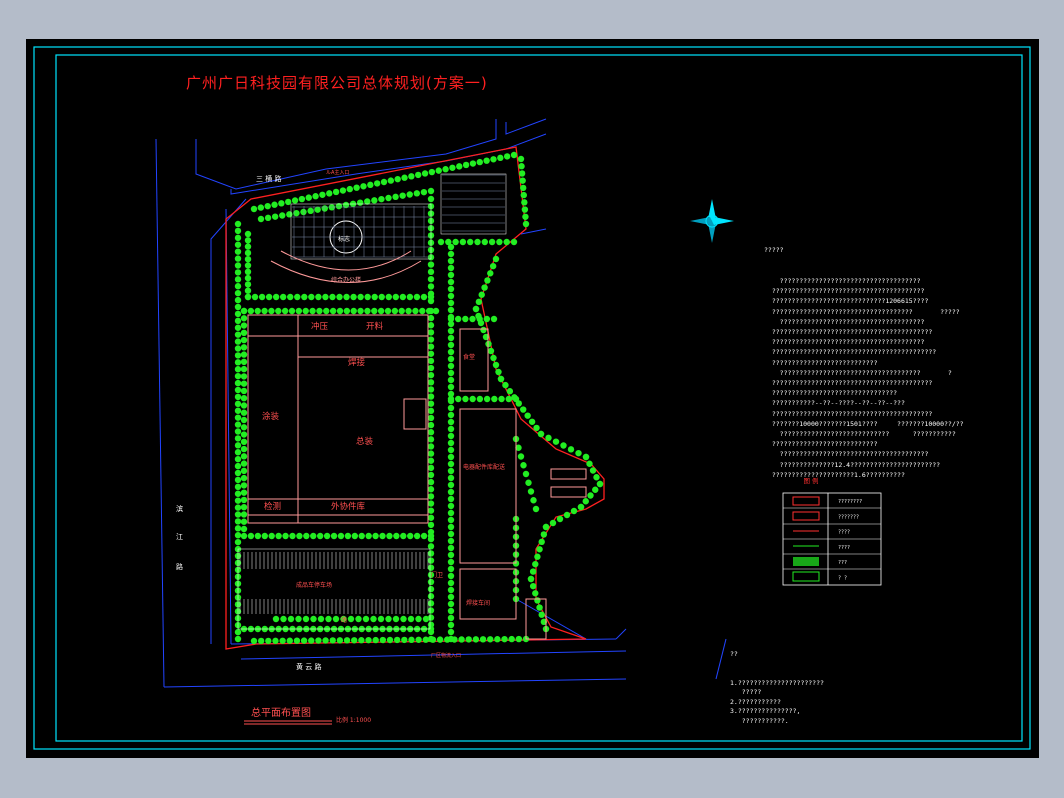  I want to click on note-line: ??????????????????????????????????????, so click(846, 454).